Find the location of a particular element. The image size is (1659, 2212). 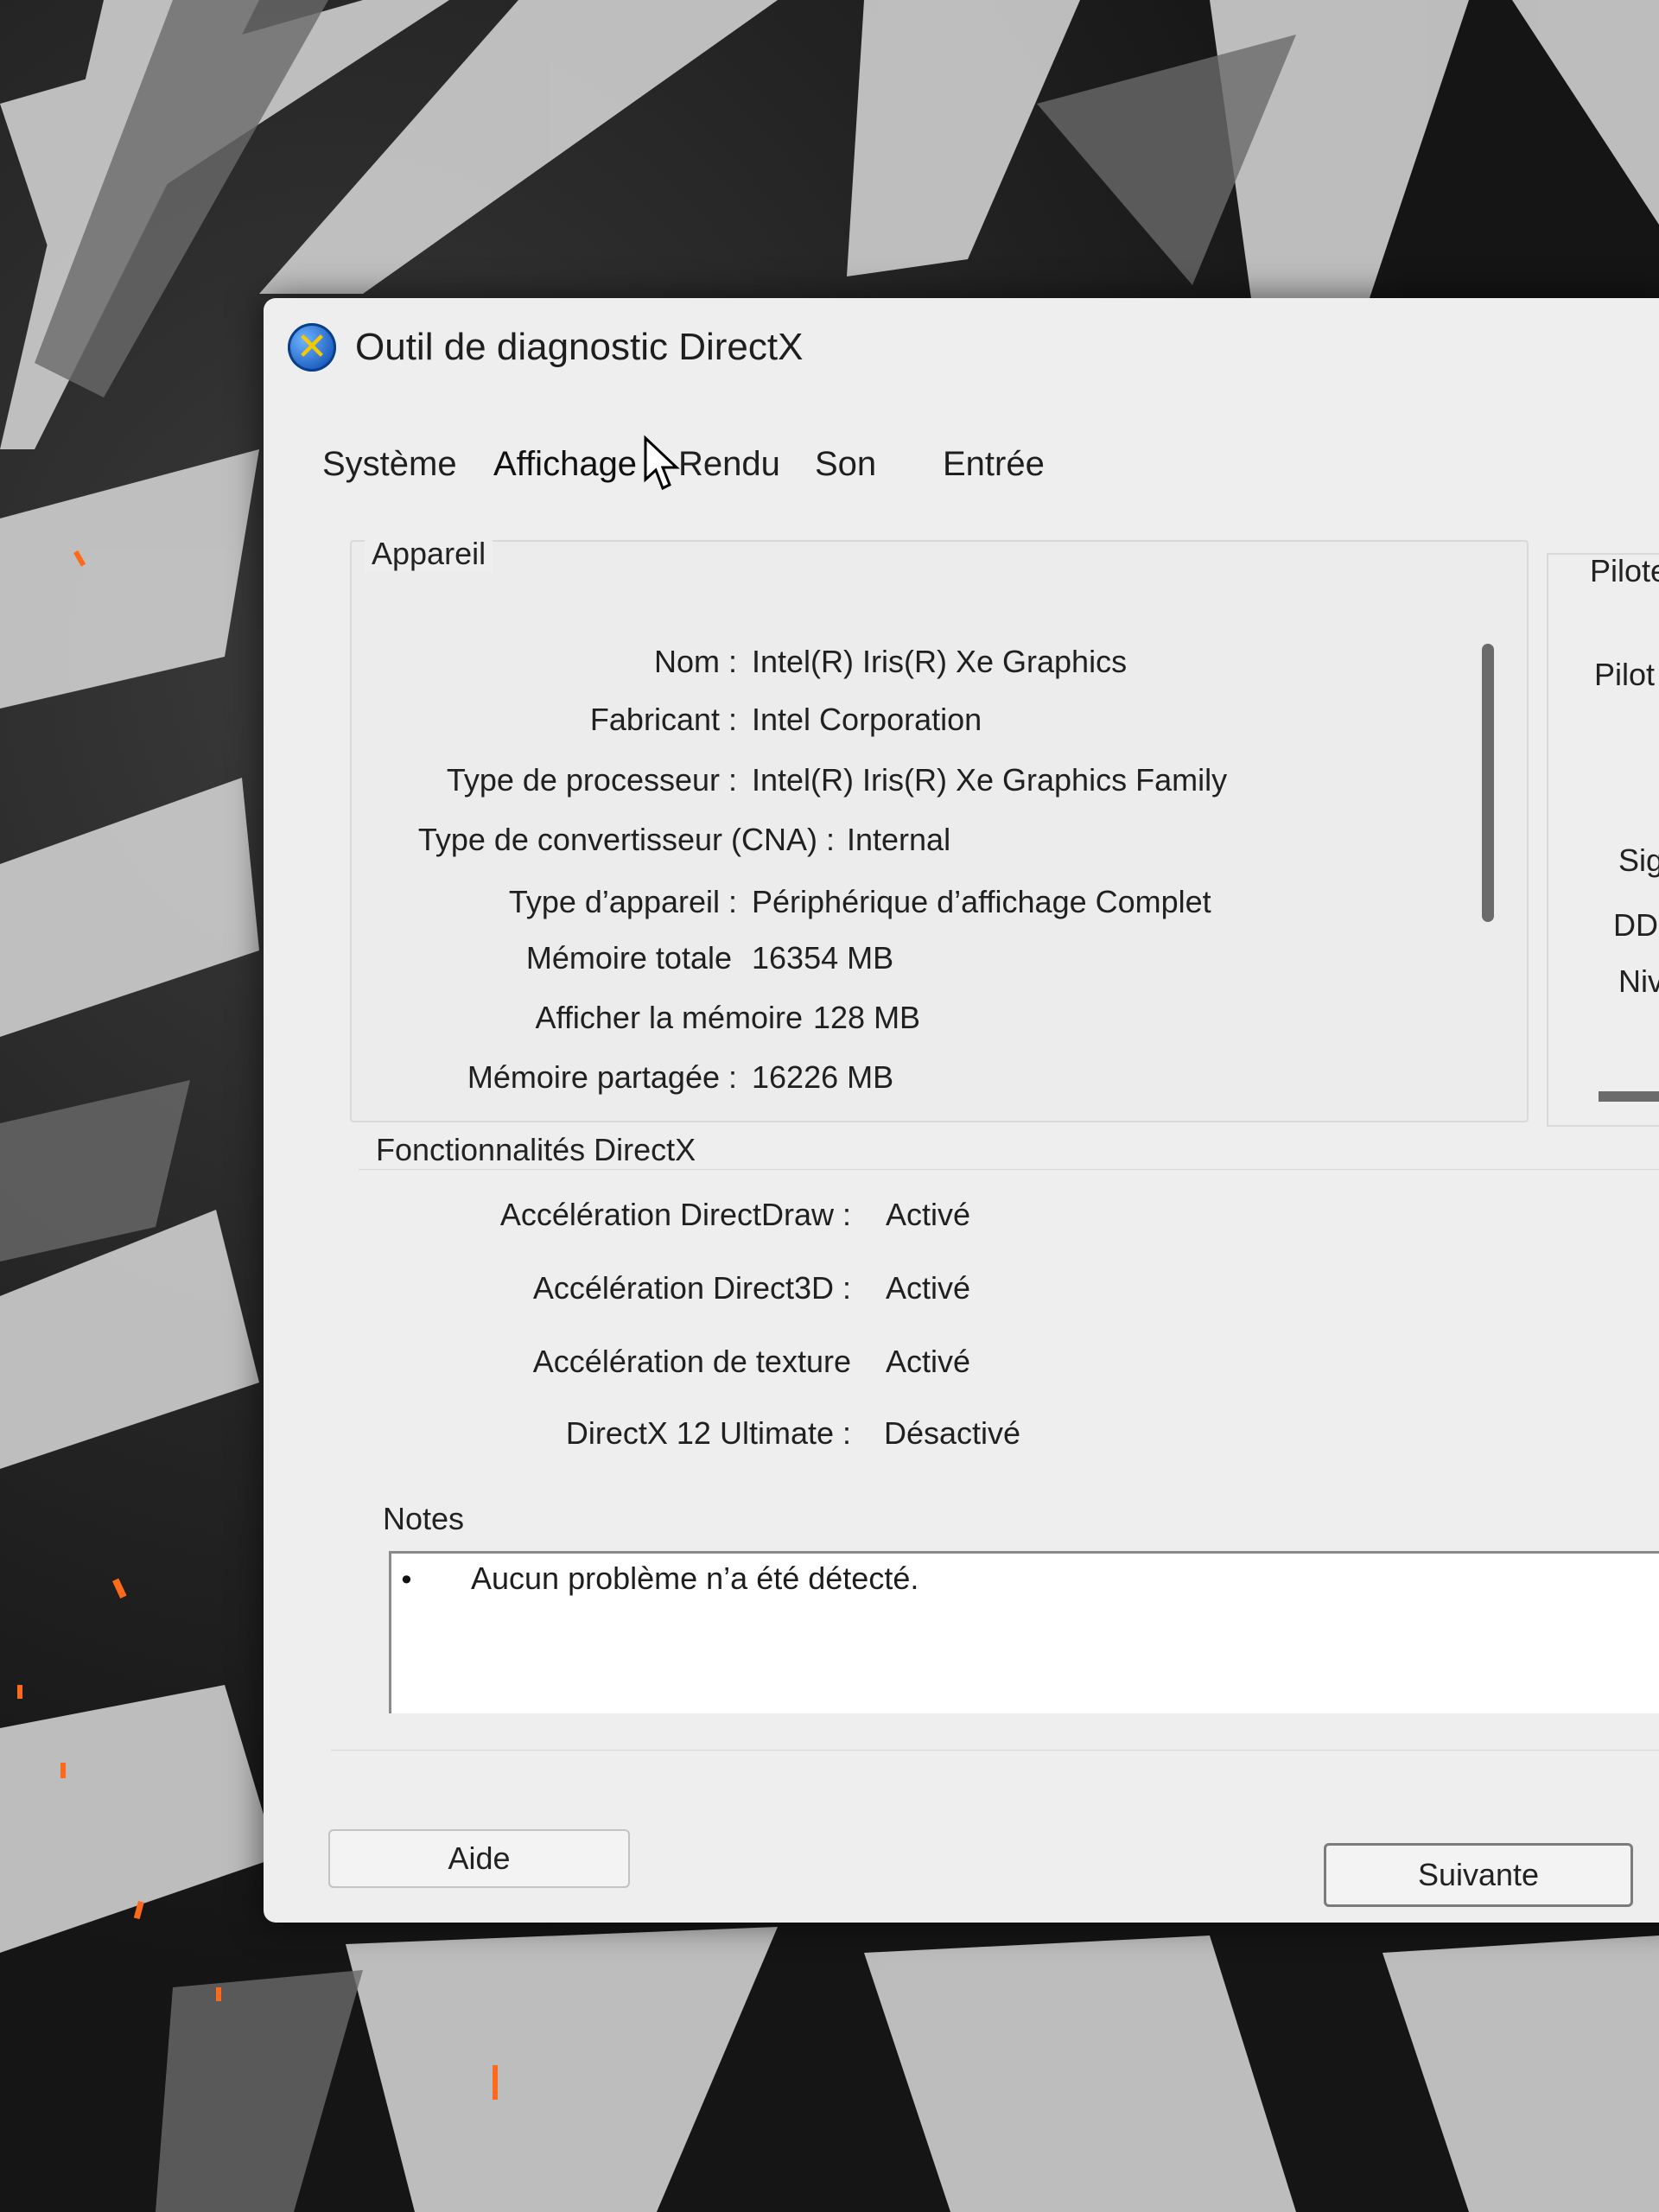

device-value: Périphérique d’affichage Complet is located at coordinates (982, 901).